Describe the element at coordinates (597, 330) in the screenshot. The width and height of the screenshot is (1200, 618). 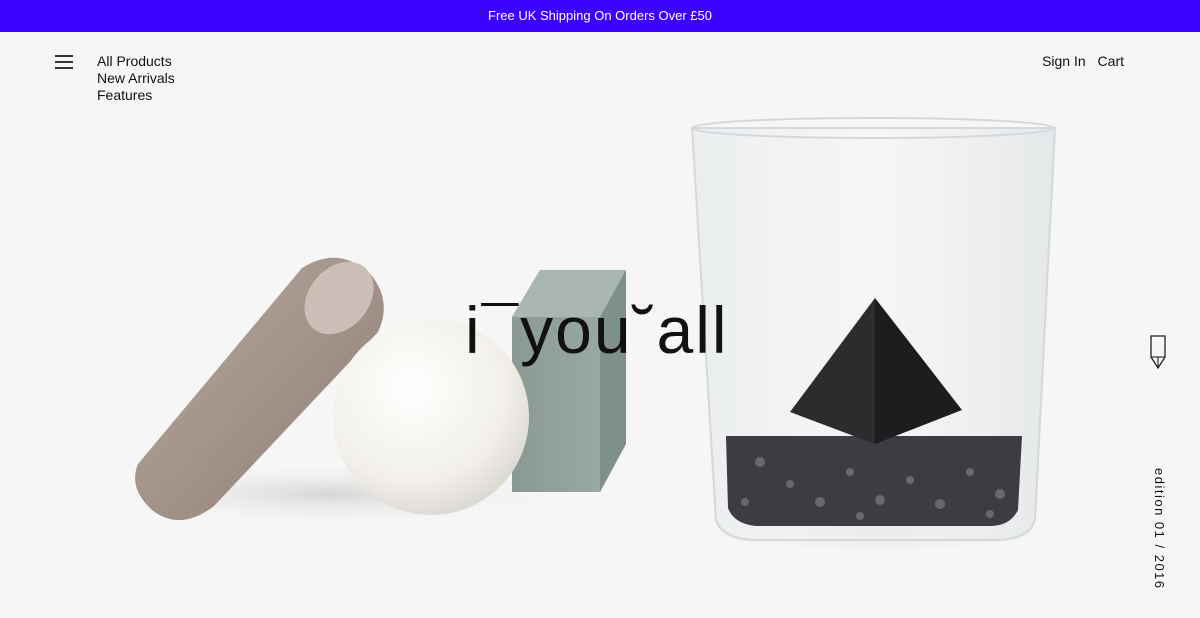
I see `brand-logo: i¯you˘all` at that location.